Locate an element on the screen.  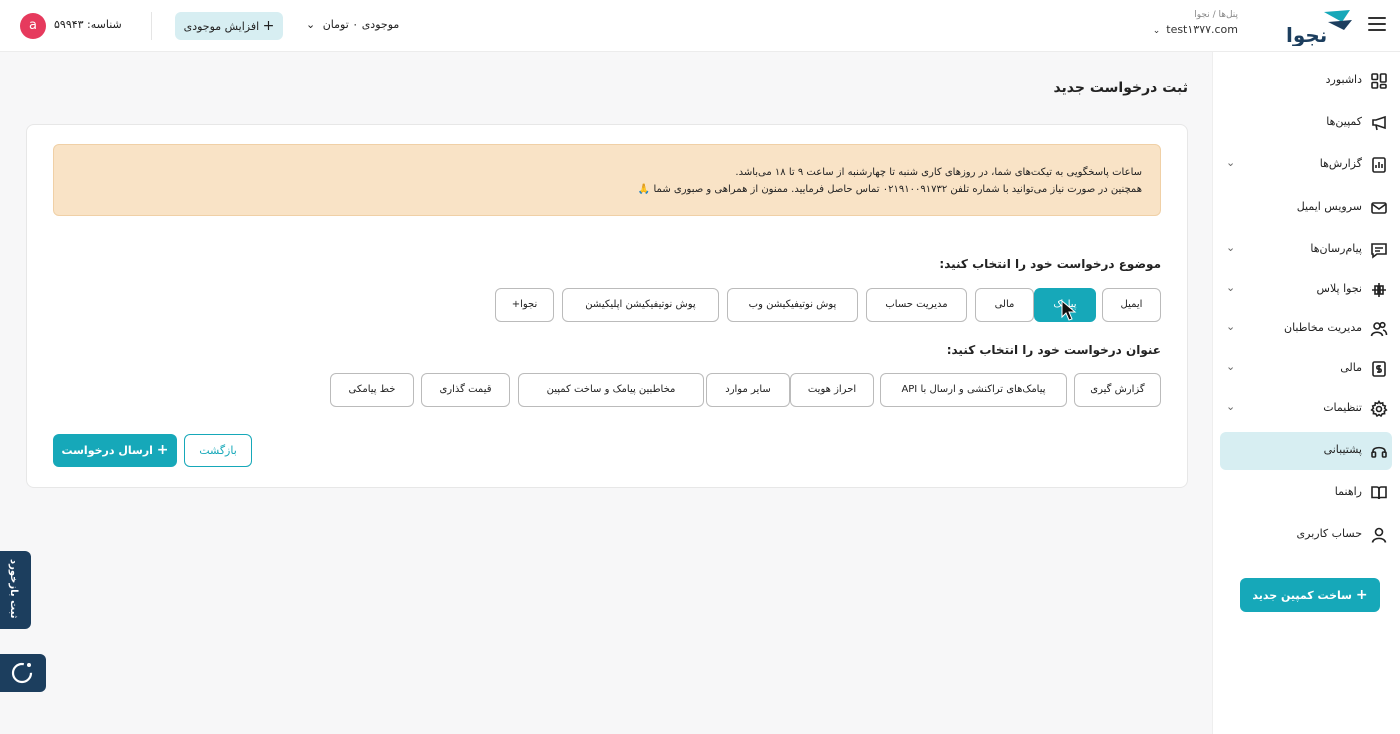
title-label: عنوان درخواست خود را انتخاب کنید: is located at coordinates (1053, 350).